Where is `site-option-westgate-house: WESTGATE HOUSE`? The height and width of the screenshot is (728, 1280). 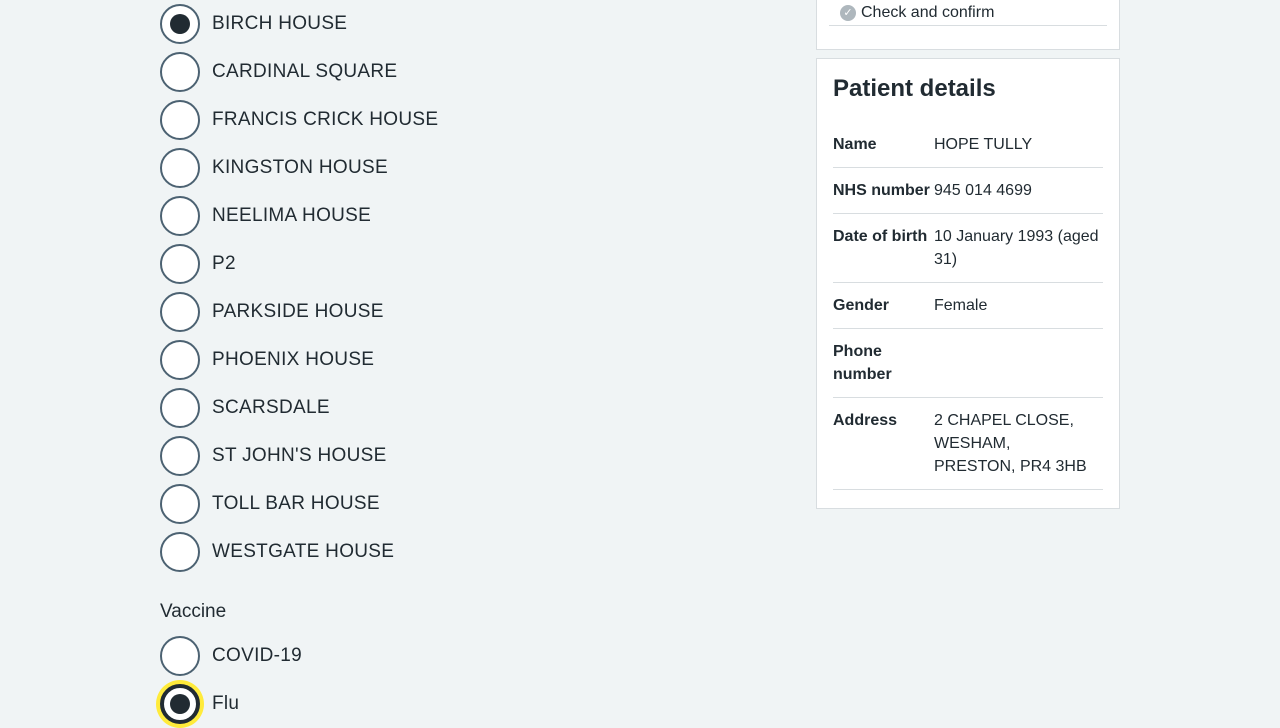 site-option-westgate-house: WESTGATE HOUSE is located at coordinates (470, 552).